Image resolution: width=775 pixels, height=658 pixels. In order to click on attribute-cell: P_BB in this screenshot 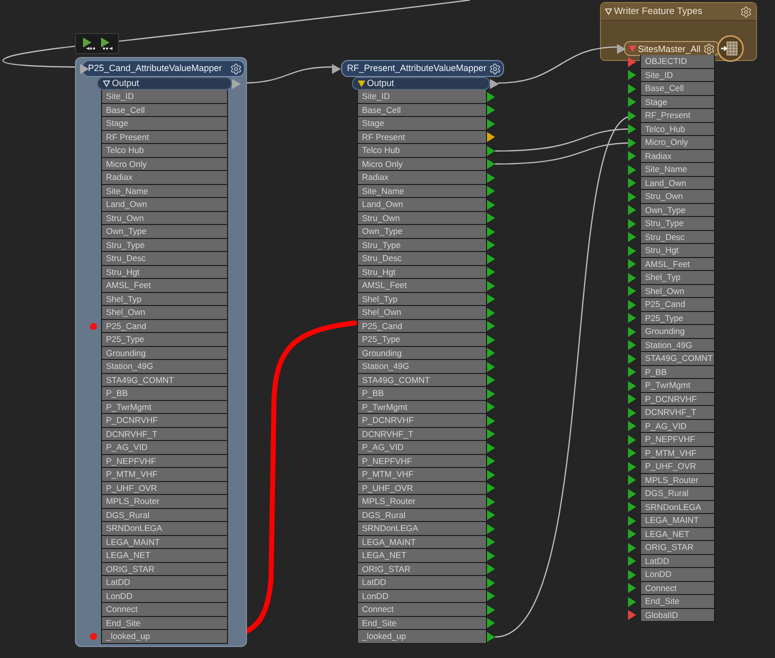, I will do `click(164, 393)`.